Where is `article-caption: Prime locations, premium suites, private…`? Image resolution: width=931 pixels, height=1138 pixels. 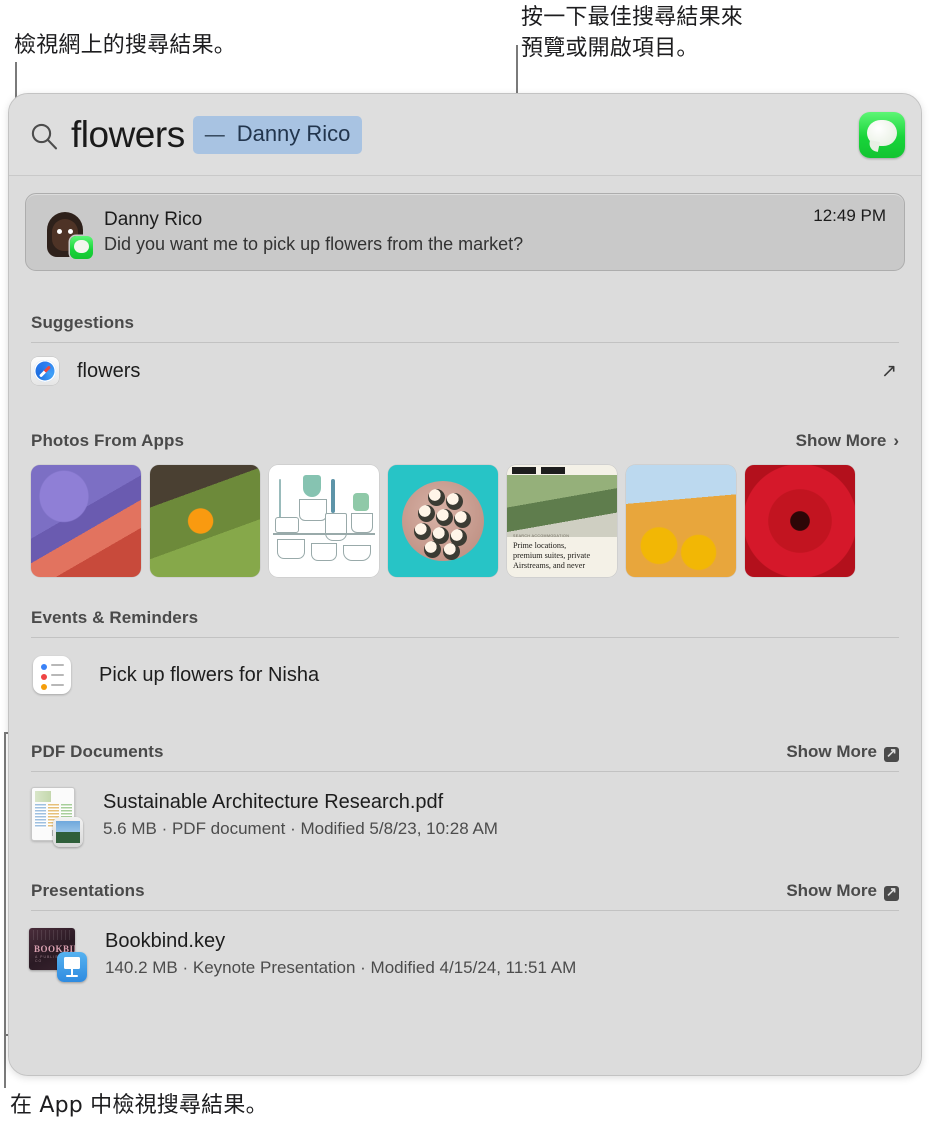 article-caption: Prime locations, premium suites, private… is located at coordinates (552, 555).